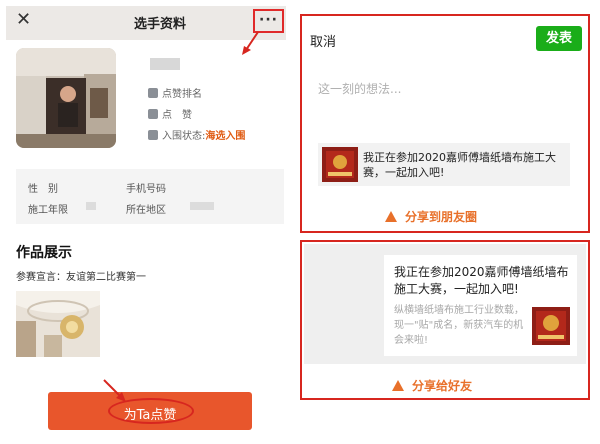 This screenshot has width=600, height=444. I want to click on years-value-blurred, so click(91, 206).